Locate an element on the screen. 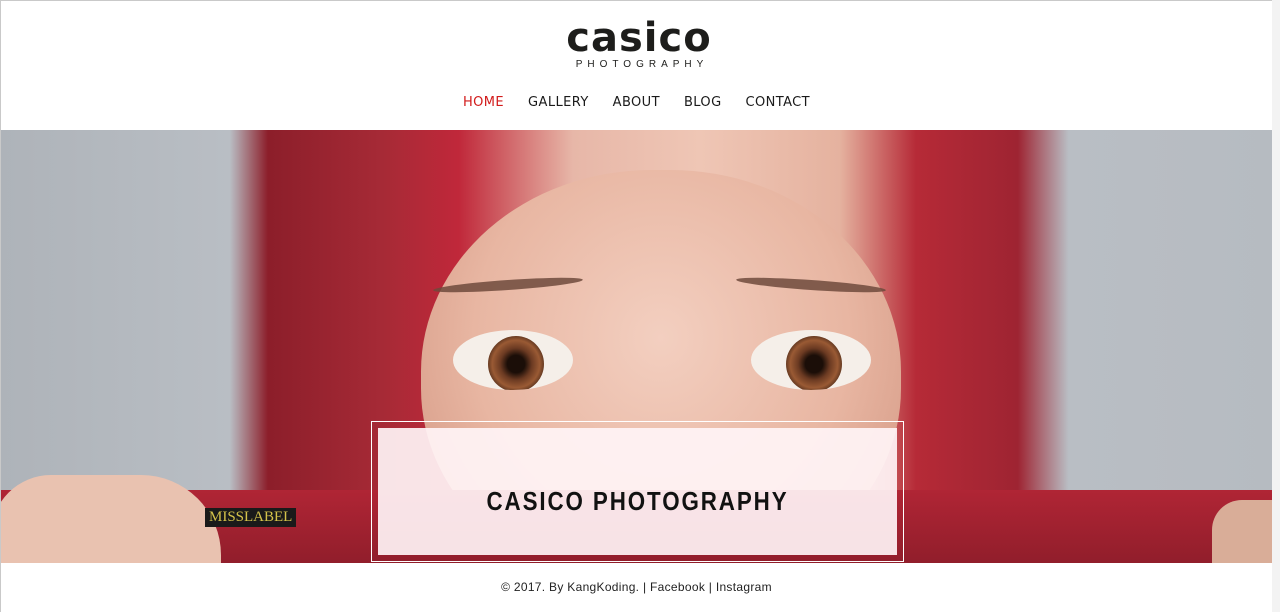 The width and height of the screenshot is (1280, 612). nav-gallery: GALLERY is located at coordinates (558, 102).